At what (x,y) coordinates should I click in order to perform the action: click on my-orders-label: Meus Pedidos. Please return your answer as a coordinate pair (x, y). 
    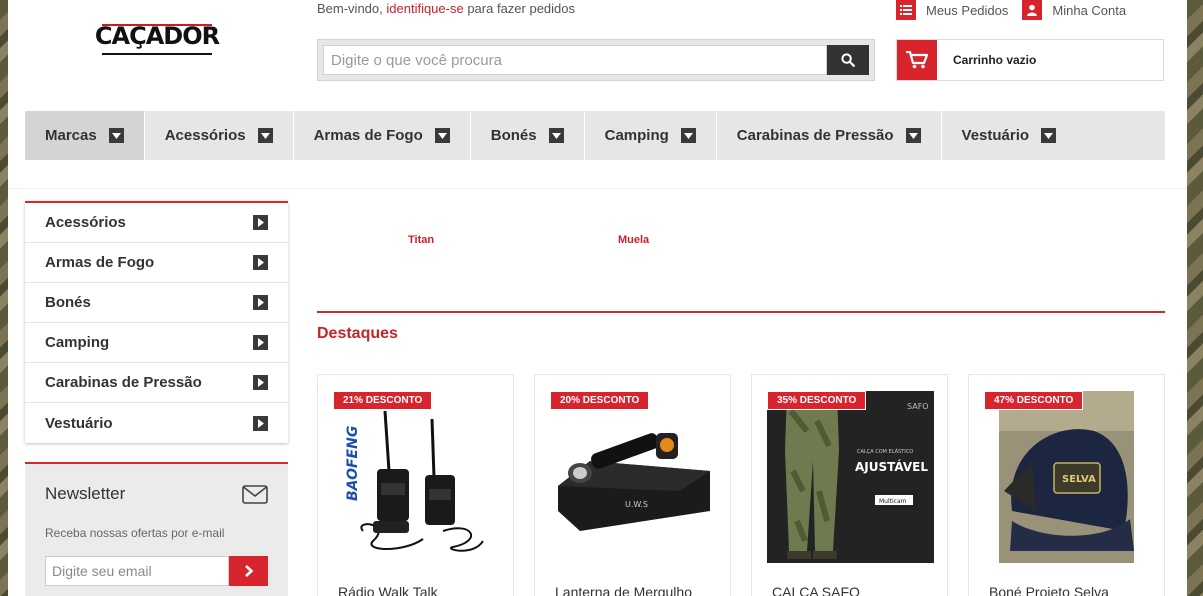
    Looking at the image, I should click on (967, 10).